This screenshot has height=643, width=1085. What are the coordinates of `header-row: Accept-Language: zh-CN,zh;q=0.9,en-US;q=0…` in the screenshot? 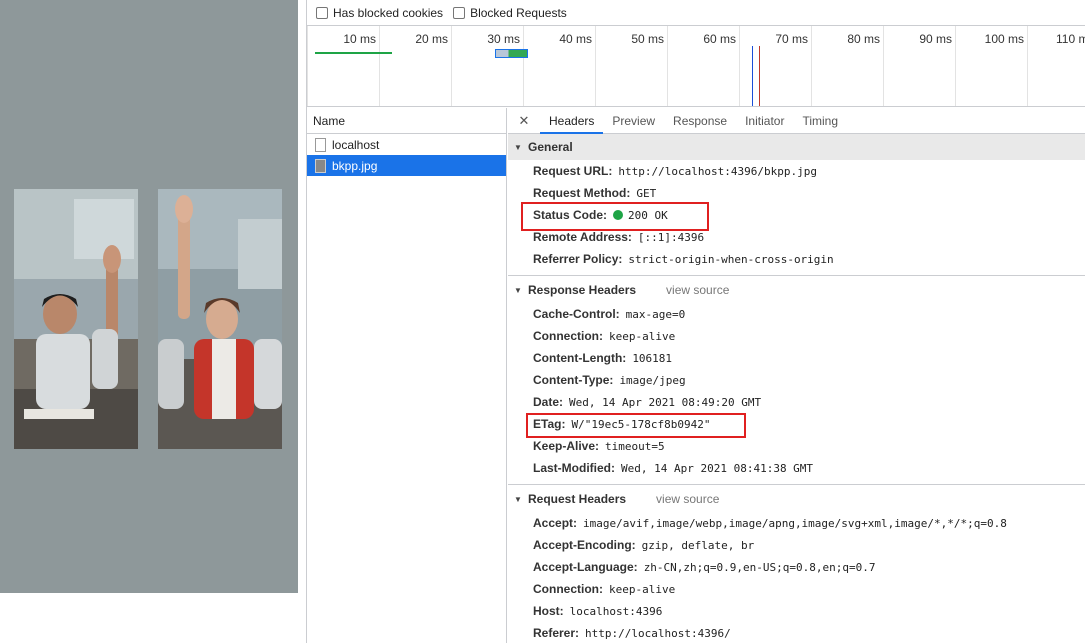 It's located at (704, 567).